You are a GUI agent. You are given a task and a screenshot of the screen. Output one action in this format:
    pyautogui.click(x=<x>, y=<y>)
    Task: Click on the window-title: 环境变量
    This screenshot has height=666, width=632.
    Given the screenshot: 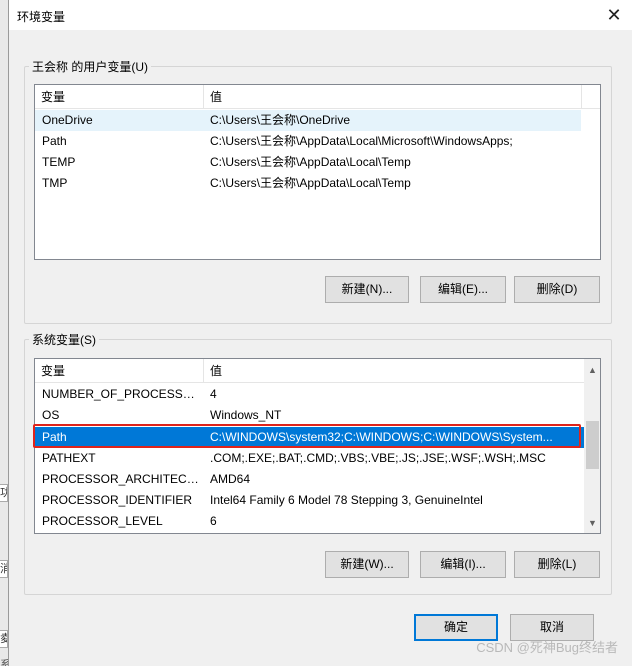 What is the action you would take?
    pyautogui.click(x=41, y=17)
    